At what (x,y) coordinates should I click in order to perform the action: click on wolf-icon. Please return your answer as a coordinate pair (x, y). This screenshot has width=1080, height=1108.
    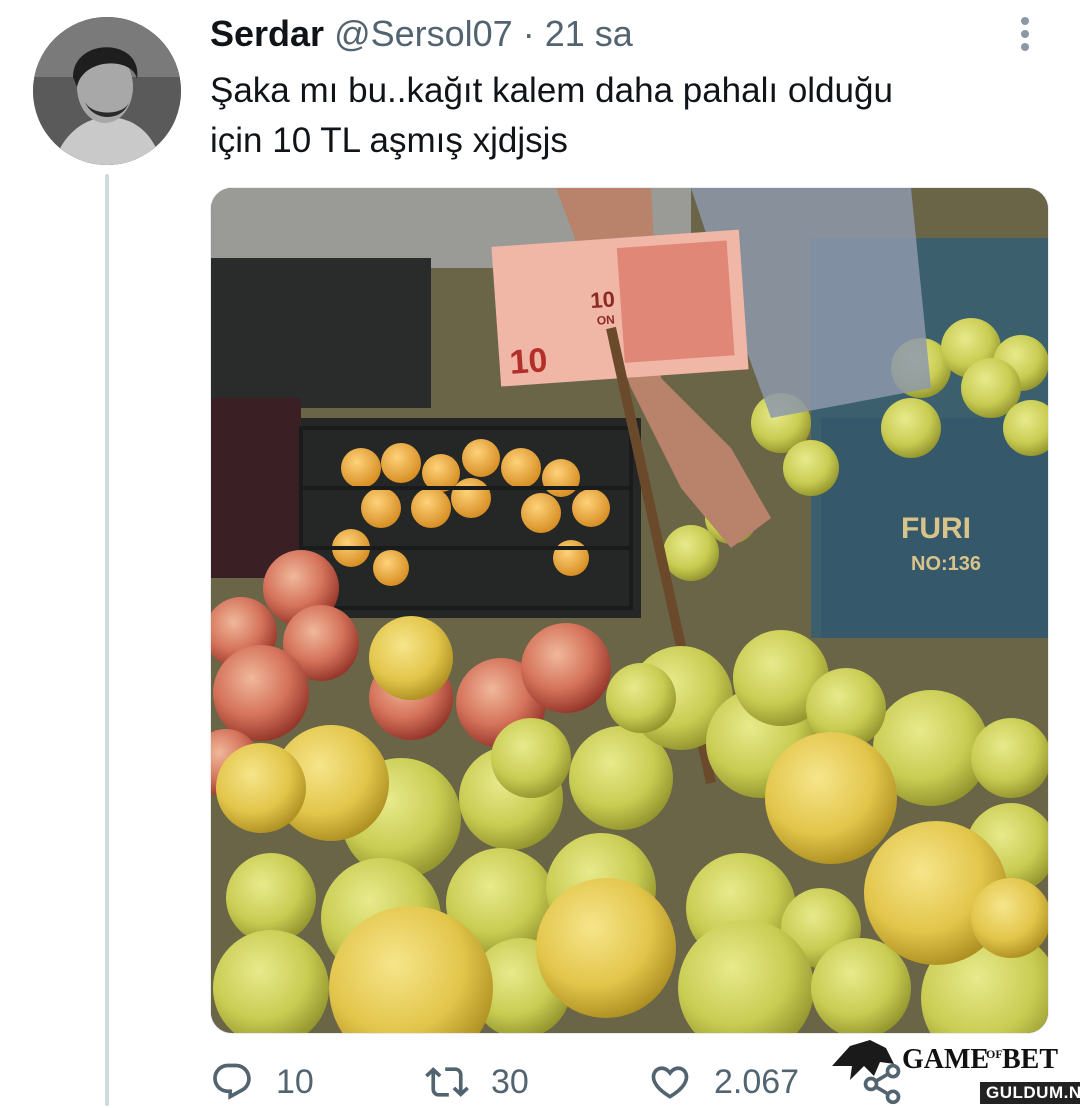
    Looking at the image, I should click on (863, 1060).